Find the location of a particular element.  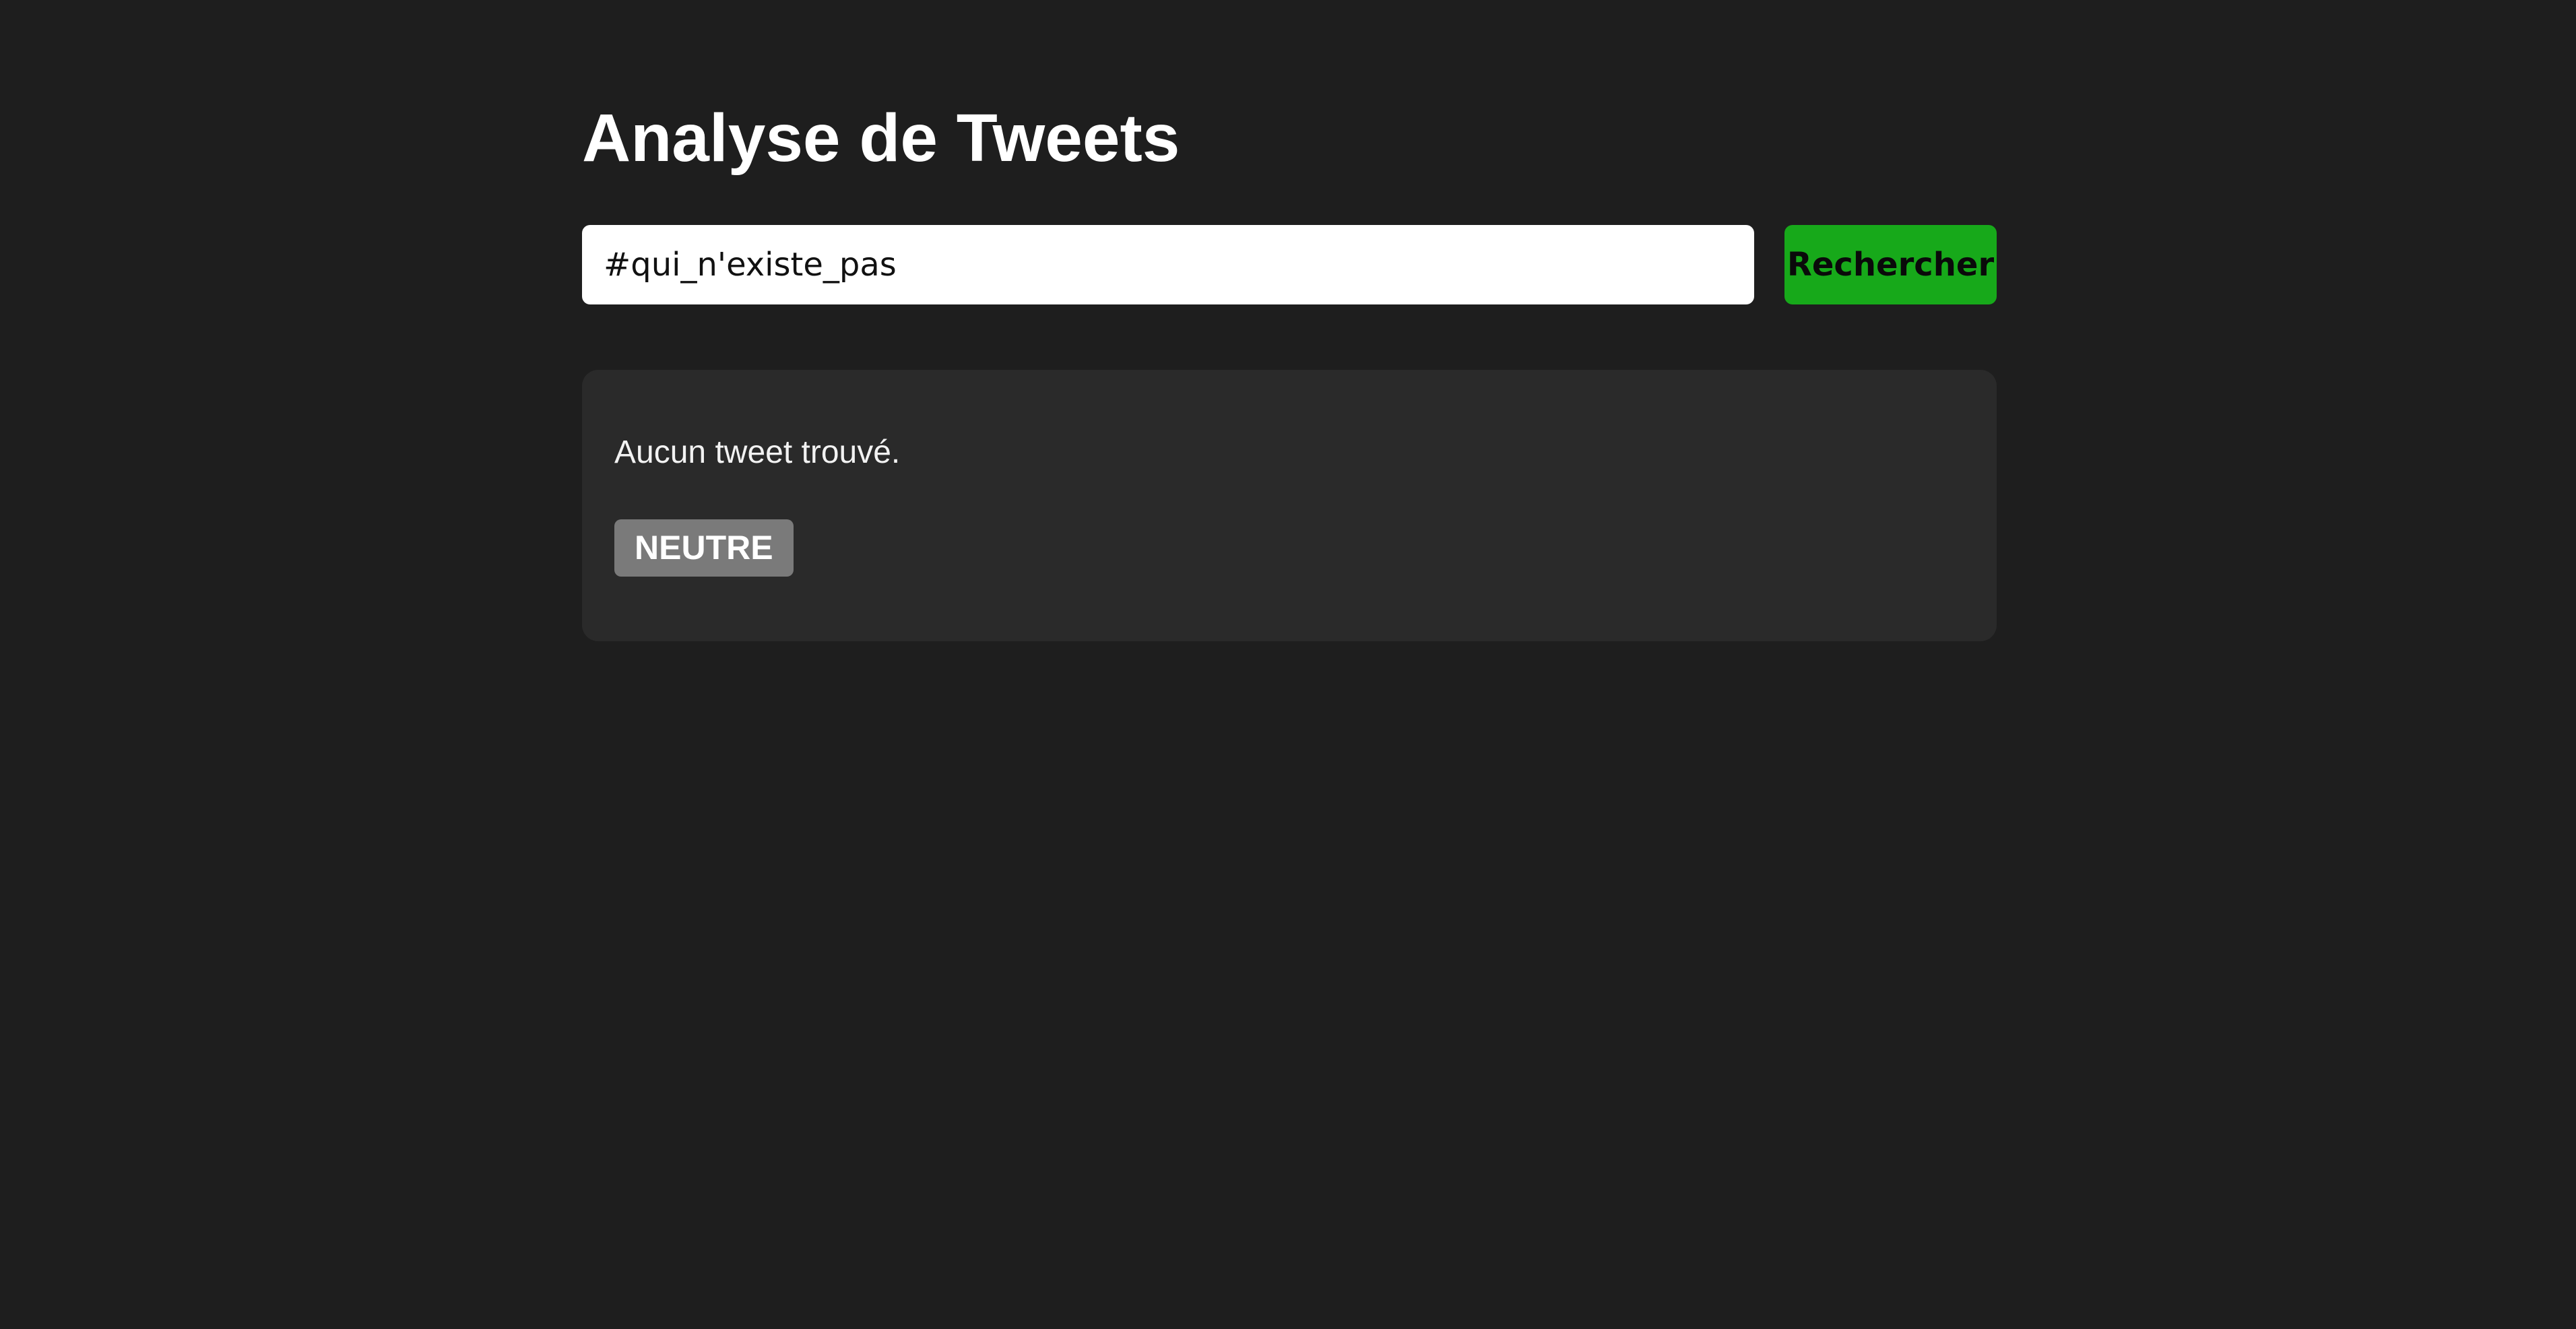

result-message: Aucun tweet trouvé. is located at coordinates (758, 452).